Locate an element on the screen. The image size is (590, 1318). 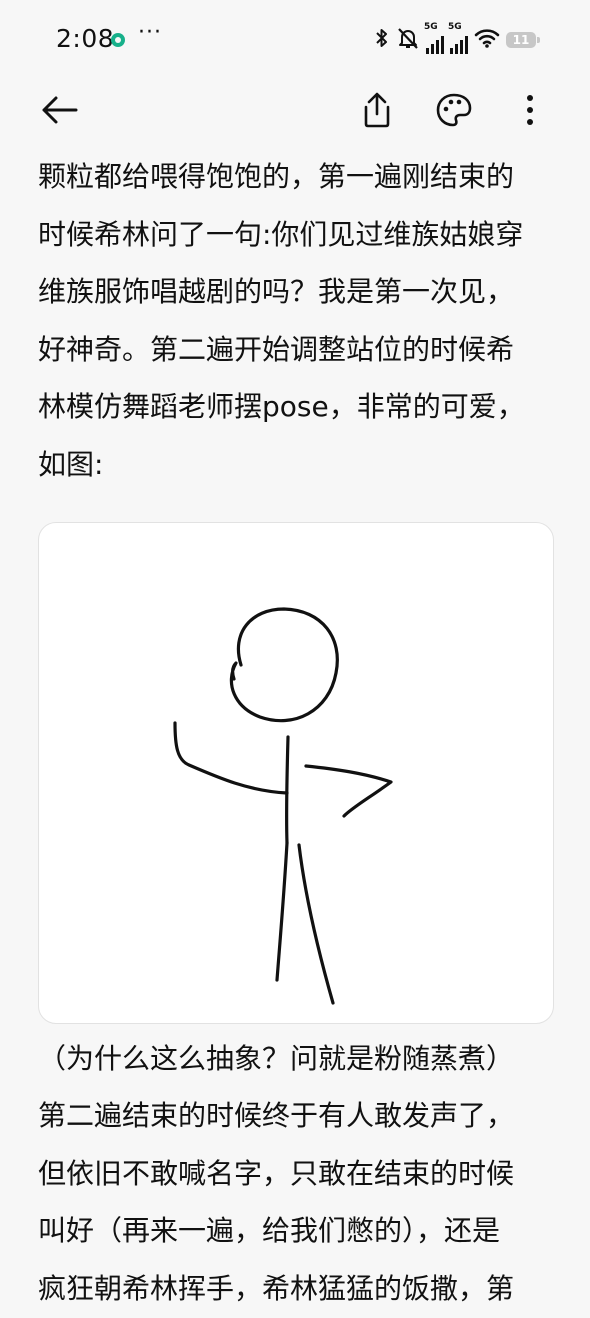
signal-strength-icon-2: 5G is located at coordinates (458, 38).